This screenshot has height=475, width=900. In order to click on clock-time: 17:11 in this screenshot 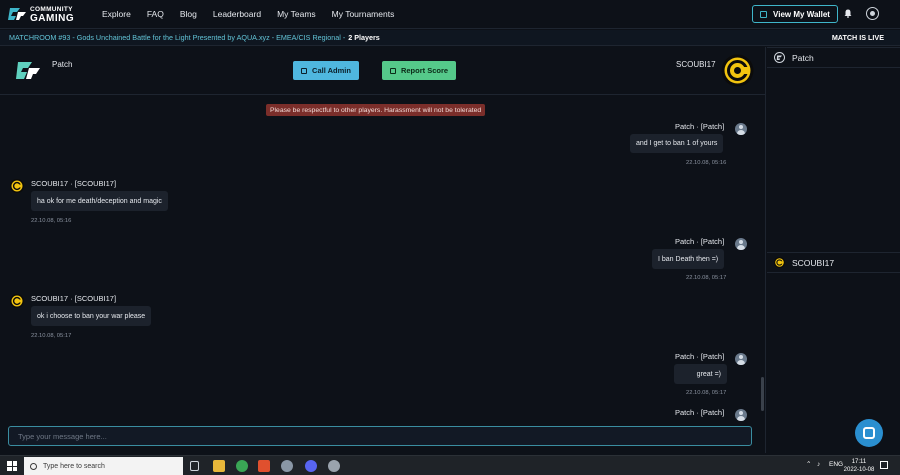, I will do `click(859, 462)`.